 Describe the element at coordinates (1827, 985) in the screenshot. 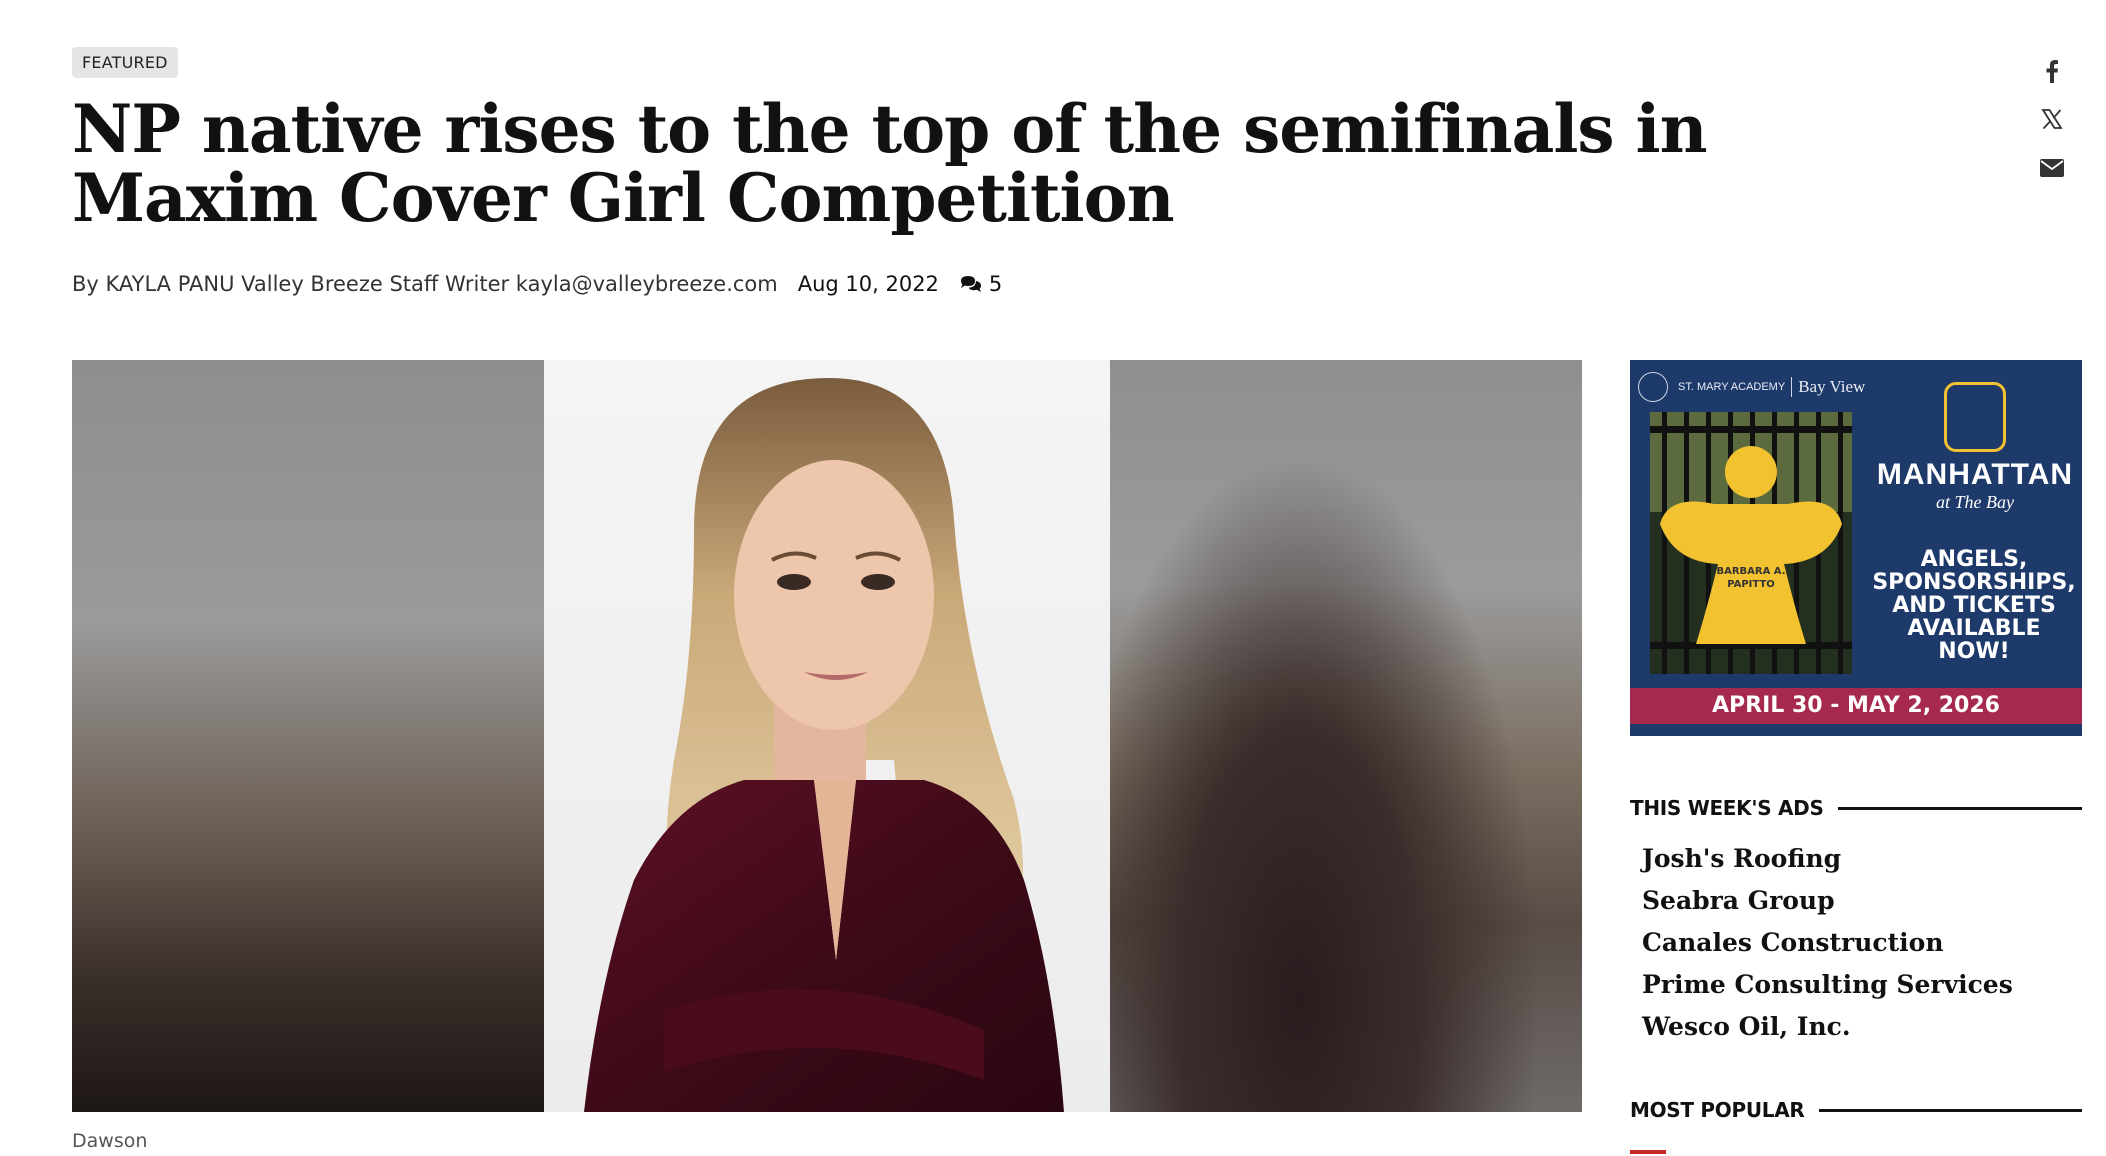

I see `weeks-ads-link: Prime Consulting Services` at that location.